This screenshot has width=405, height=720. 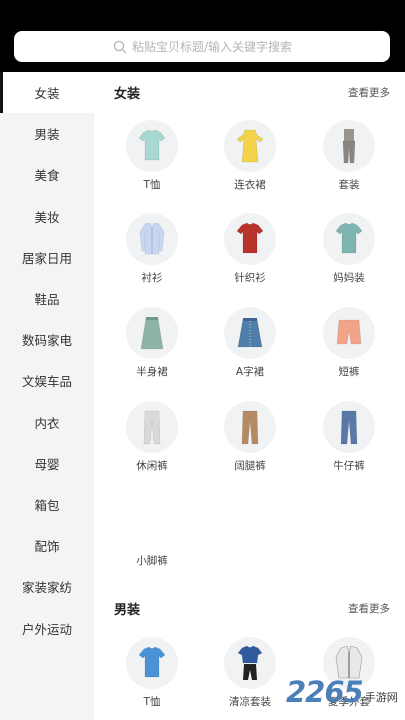 I want to click on sidebar-item-label: 鞋品, so click(x=47, y=300).